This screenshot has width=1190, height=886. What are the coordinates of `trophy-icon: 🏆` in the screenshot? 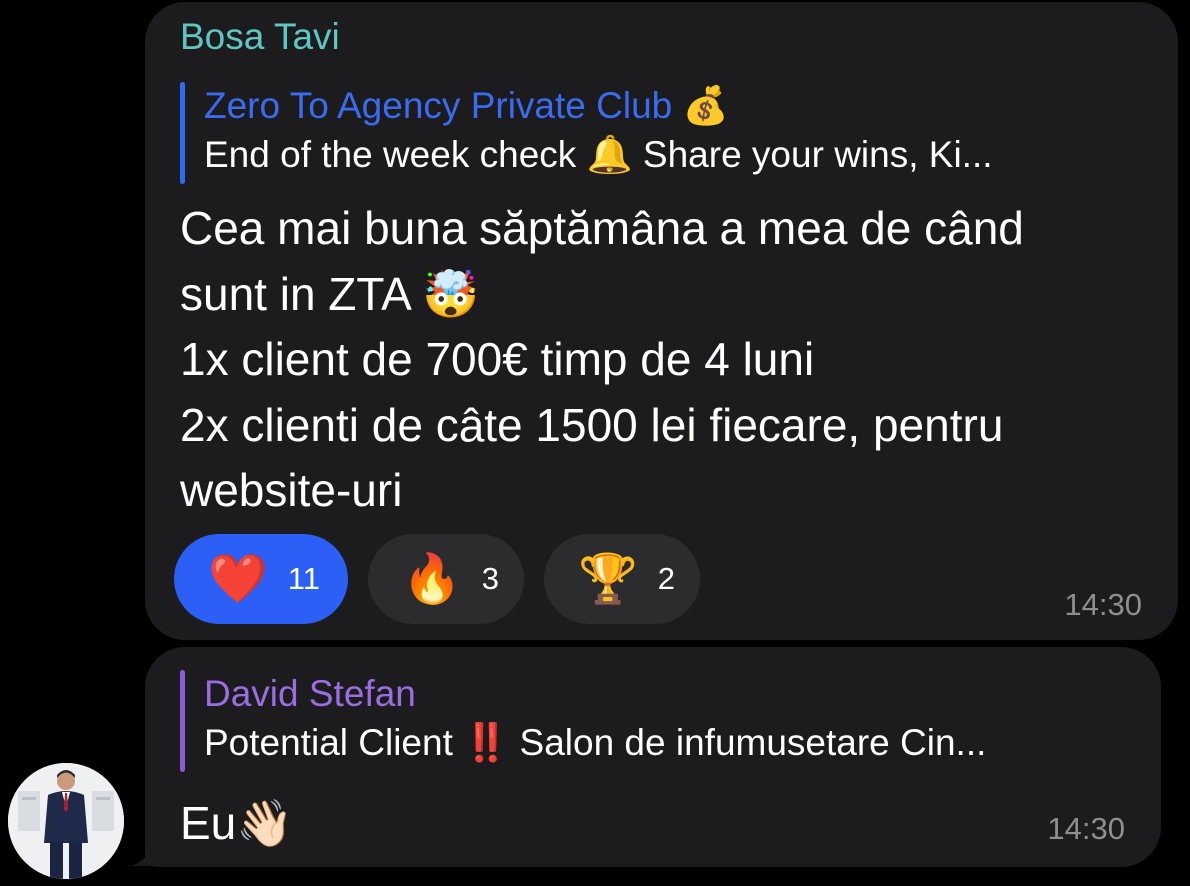 It's located at (608, 579).